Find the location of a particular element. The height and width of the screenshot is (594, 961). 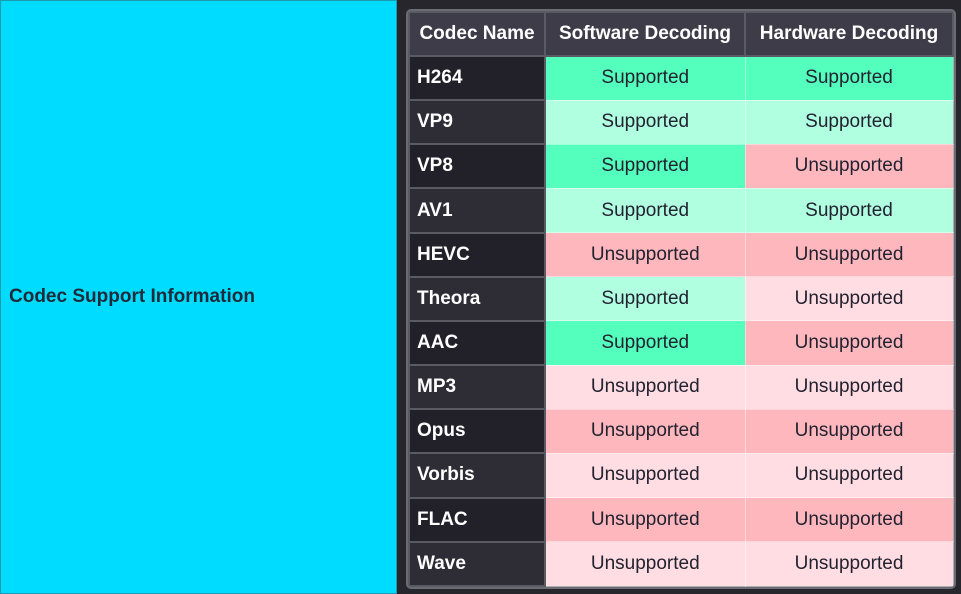

table-row: VP9 Supported Supported is located at coordinates (681, 122).